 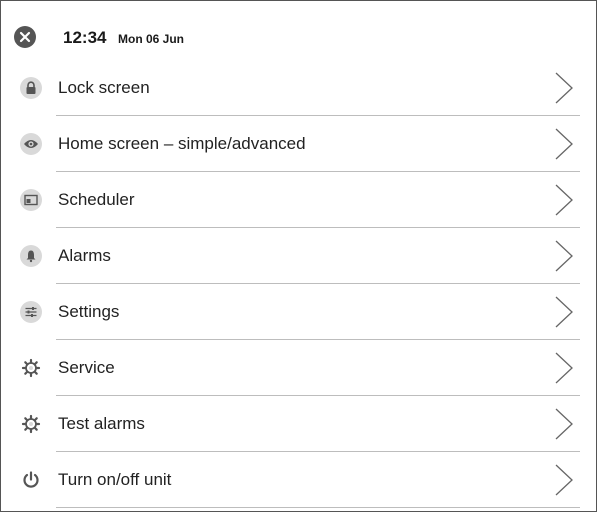 What do you see at coordinates (31, 88) in the screenshot?
I see `lock-icon` at bounding box center [31, 88].